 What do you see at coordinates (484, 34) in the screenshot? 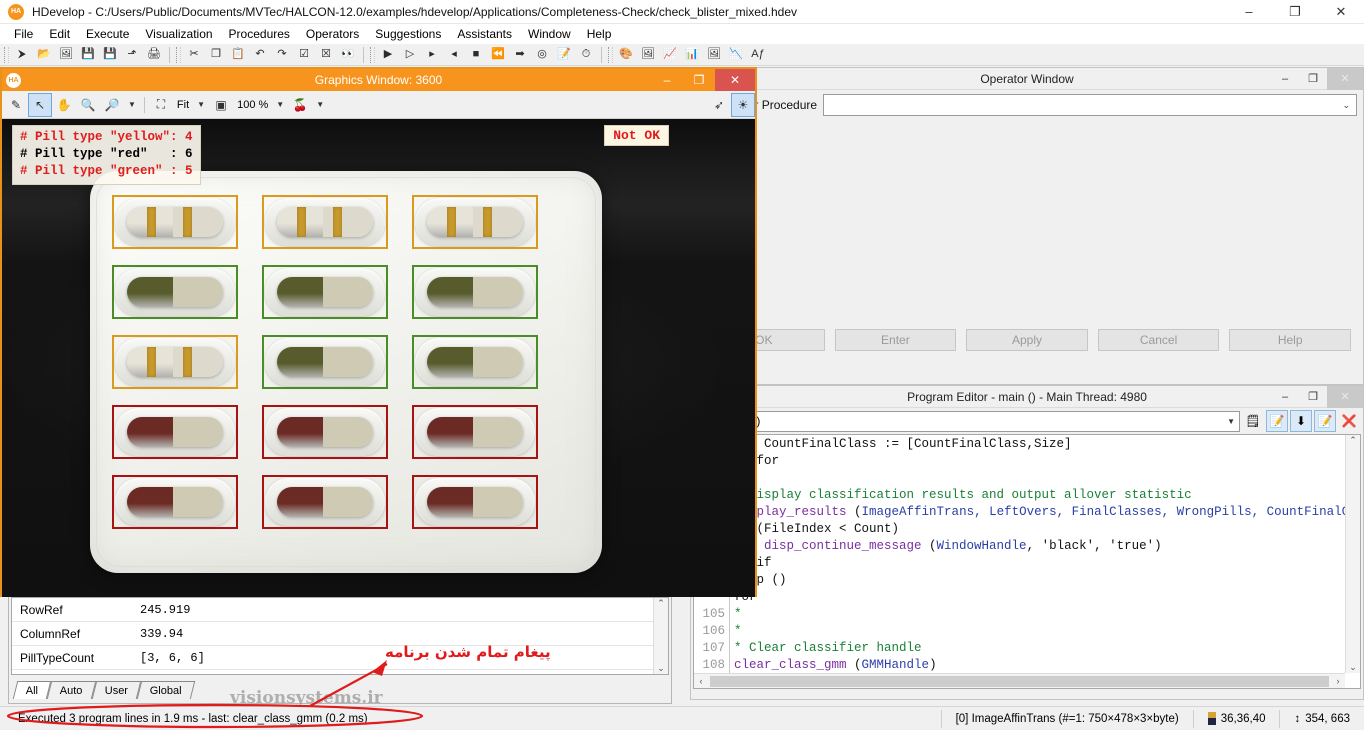
I see `menu-assistants: Assistants` at bounding box center [484, 34].